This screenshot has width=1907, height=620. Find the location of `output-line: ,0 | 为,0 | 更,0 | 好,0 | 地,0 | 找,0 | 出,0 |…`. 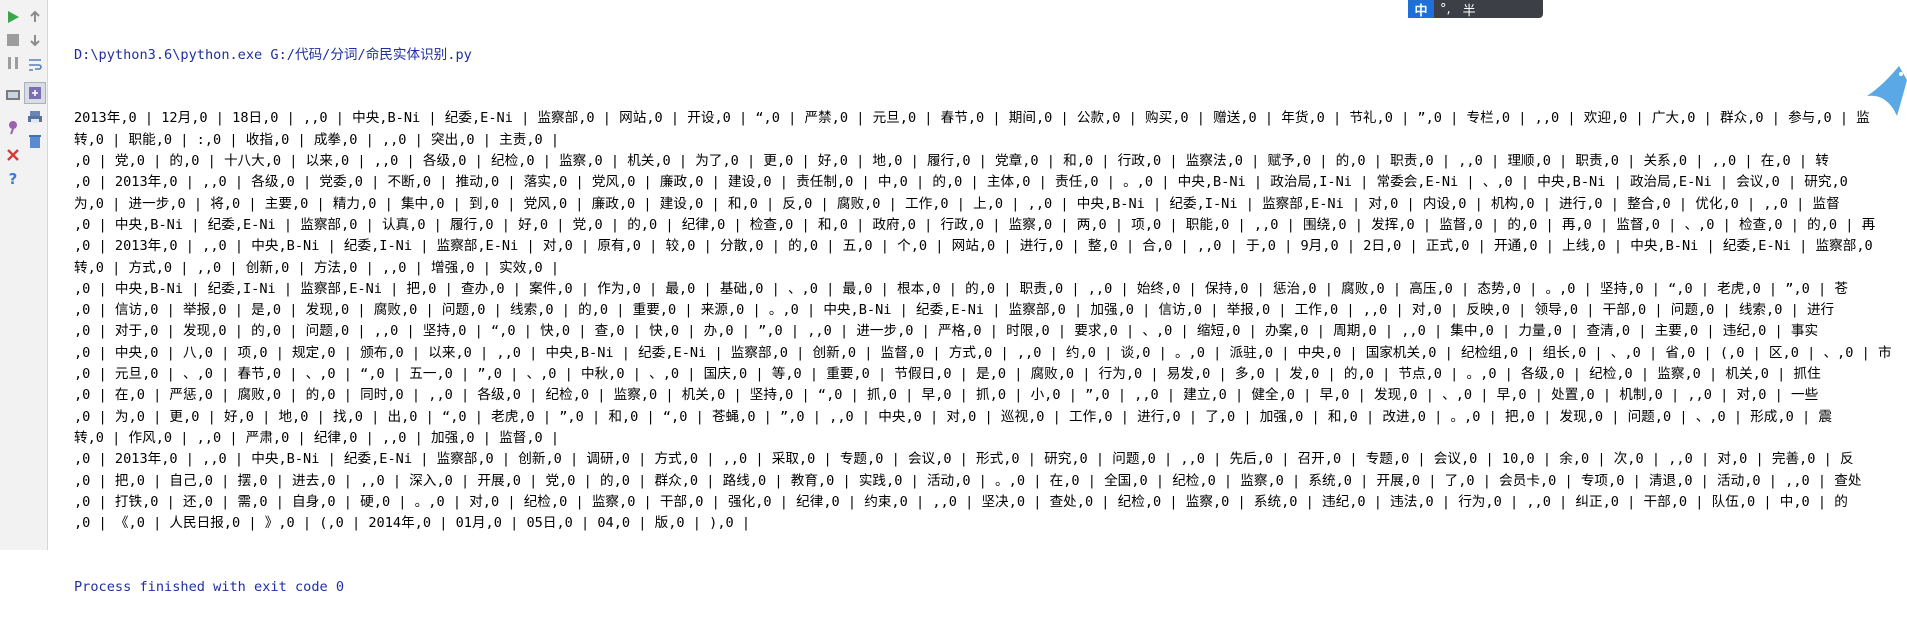

output-line: ,0 | 为,0 | 更,0 | 好,0 | 地,0 | 找,0 | 出,0 |… is located at coordinates (953, 416).